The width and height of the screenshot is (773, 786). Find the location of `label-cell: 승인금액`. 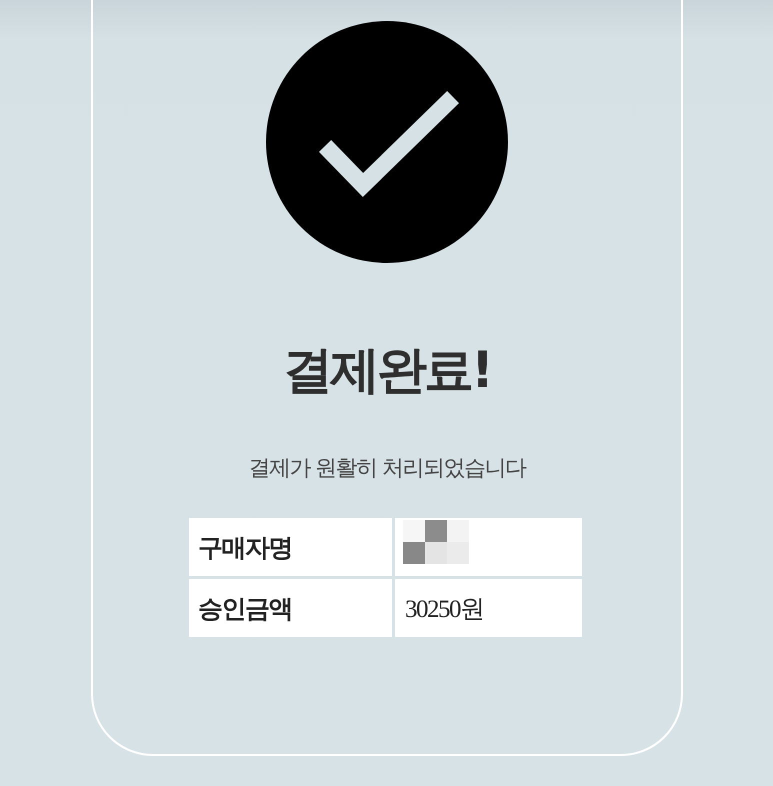

label-cell: 승인금액 is located at coordinates (290, 608).